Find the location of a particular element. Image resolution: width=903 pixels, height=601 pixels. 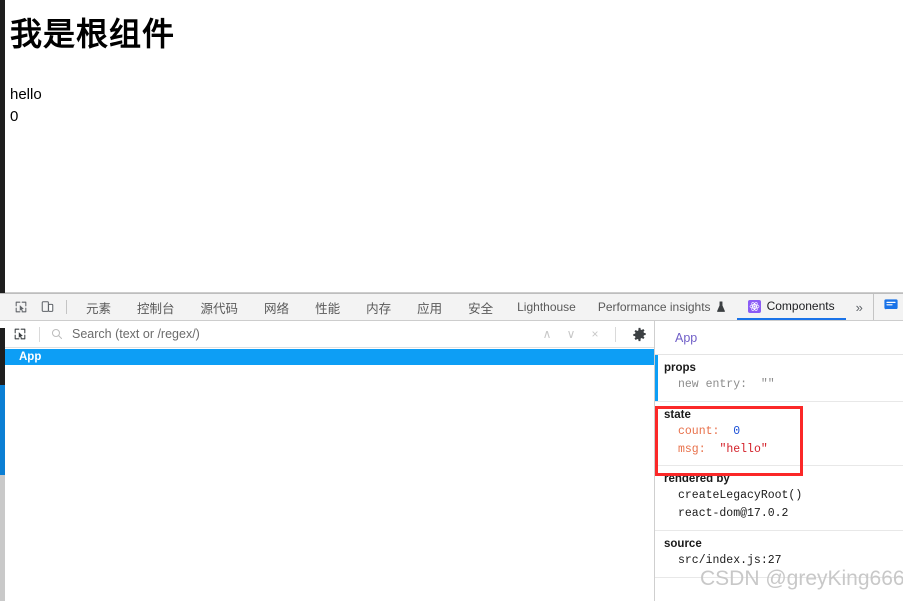

tab-label: 内存 is located at coordinates (379, 308).